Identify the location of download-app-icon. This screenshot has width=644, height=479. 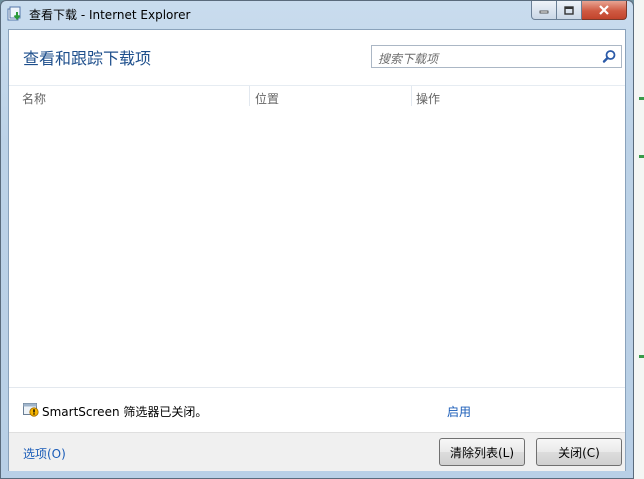
(14, 13).